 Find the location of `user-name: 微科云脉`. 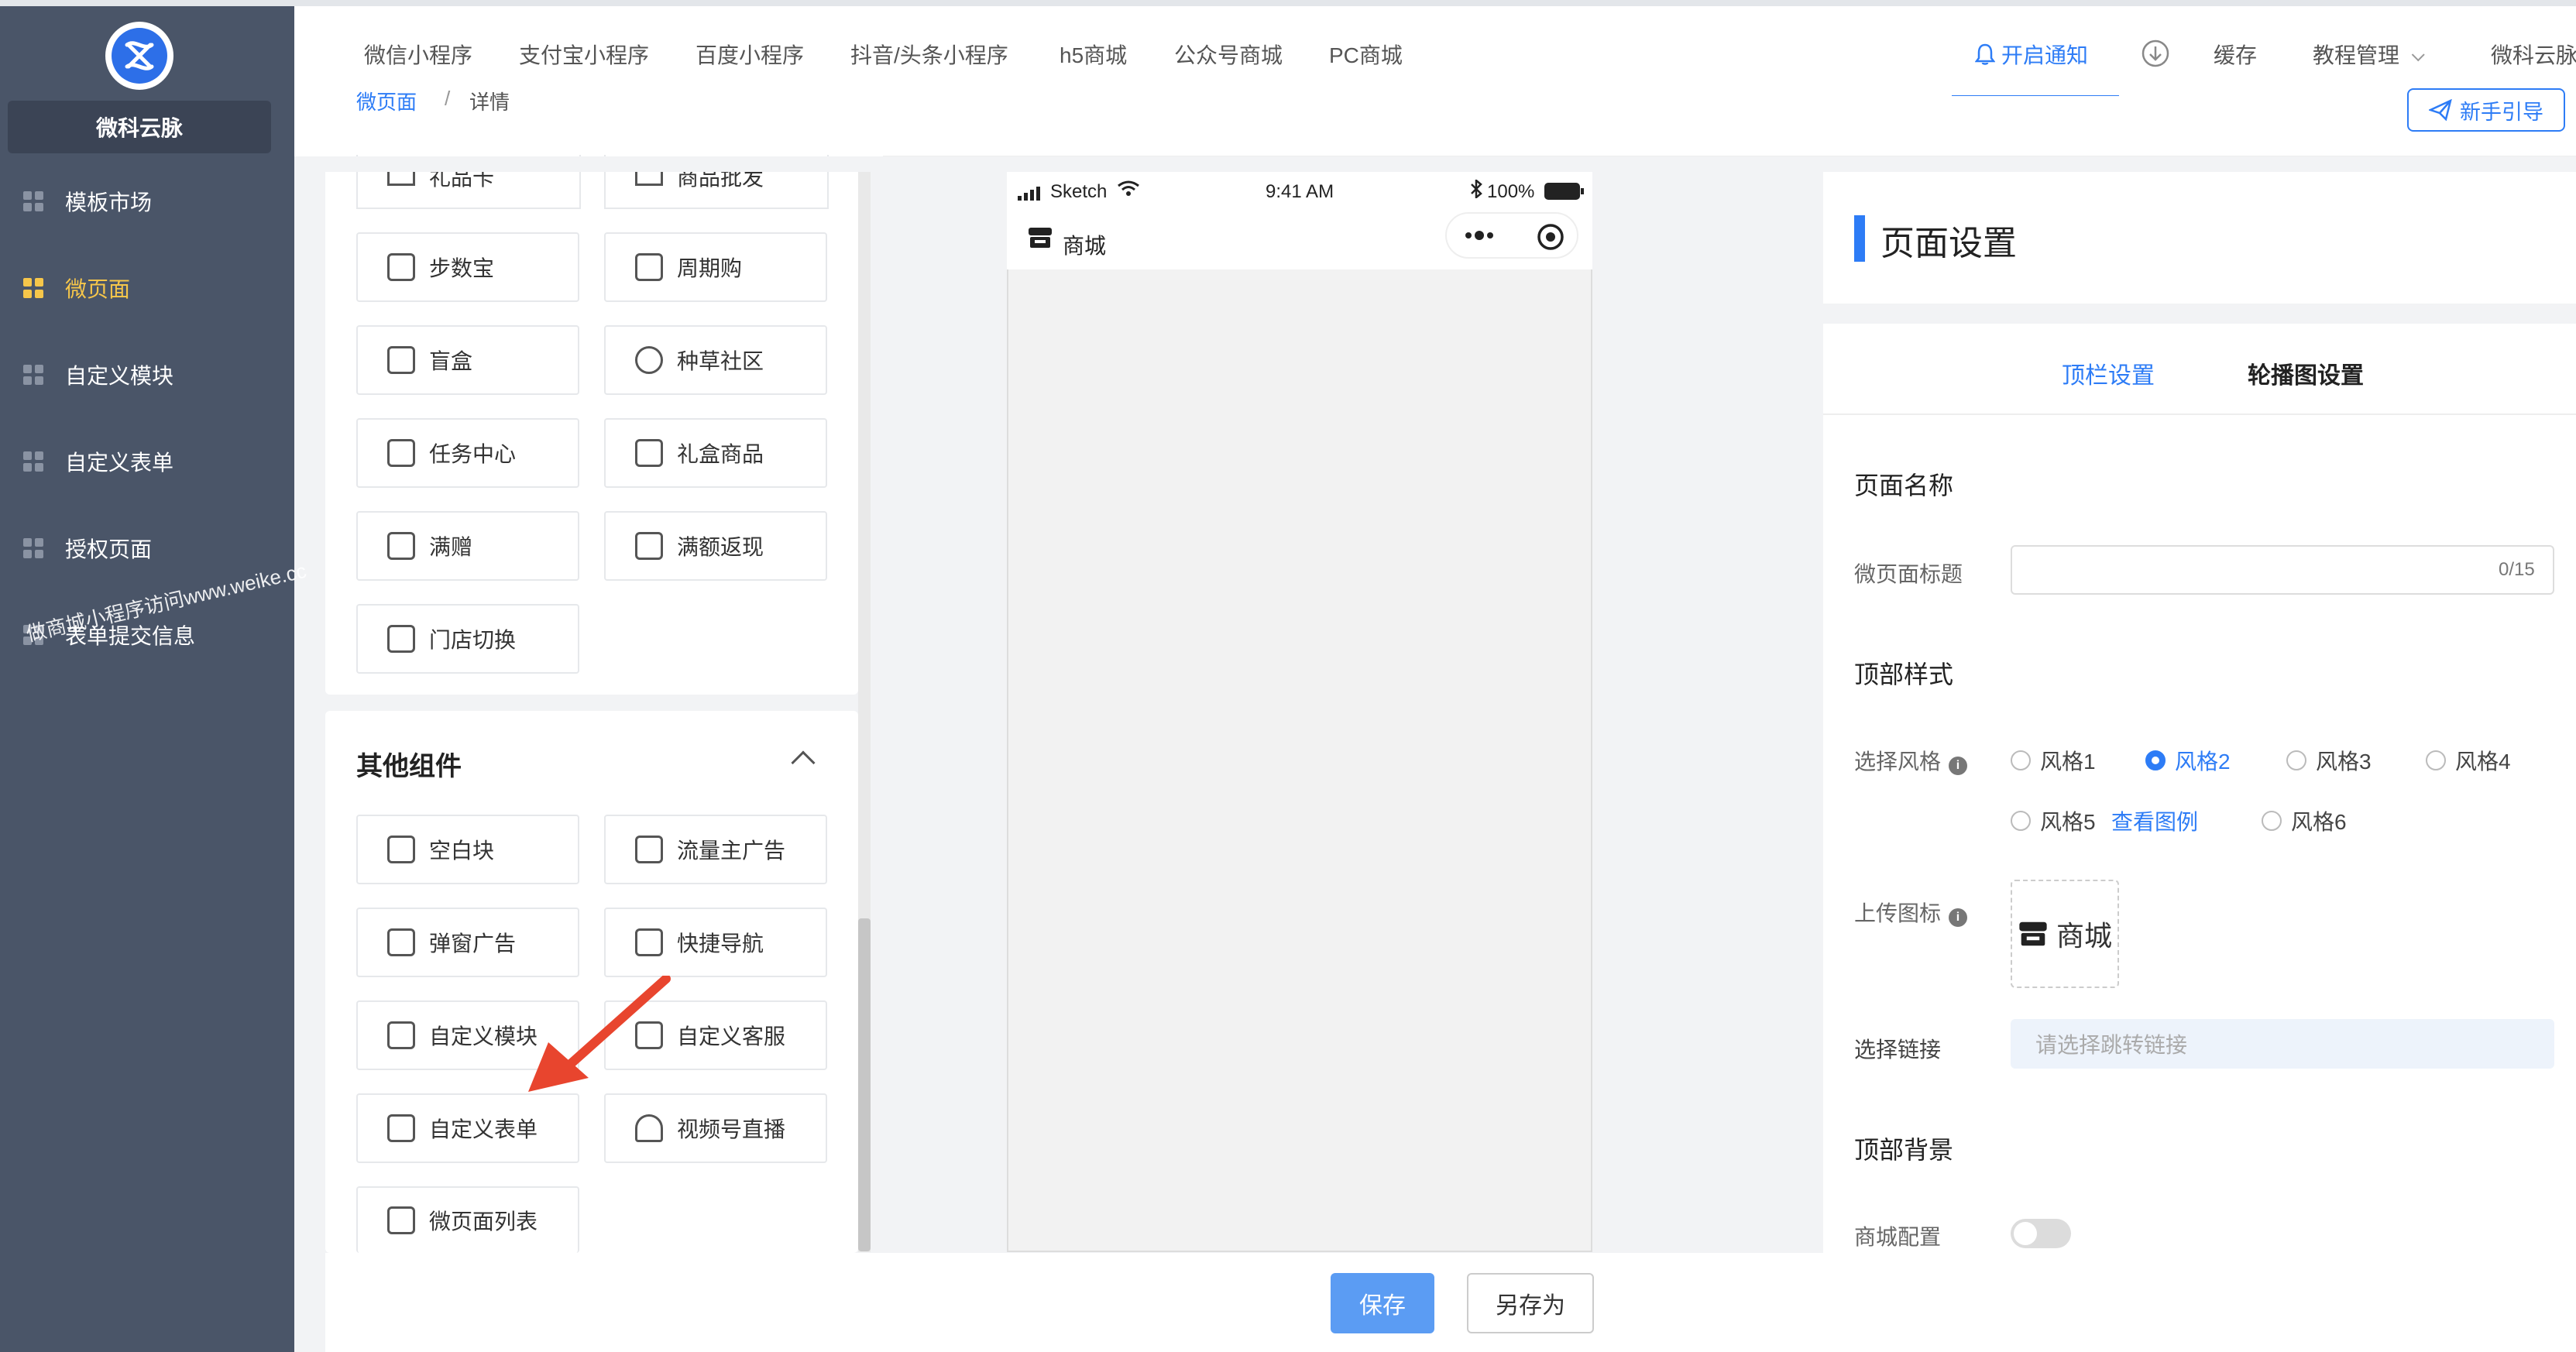

user-name: 微科云脉 is located at coordinates (2533, 55).